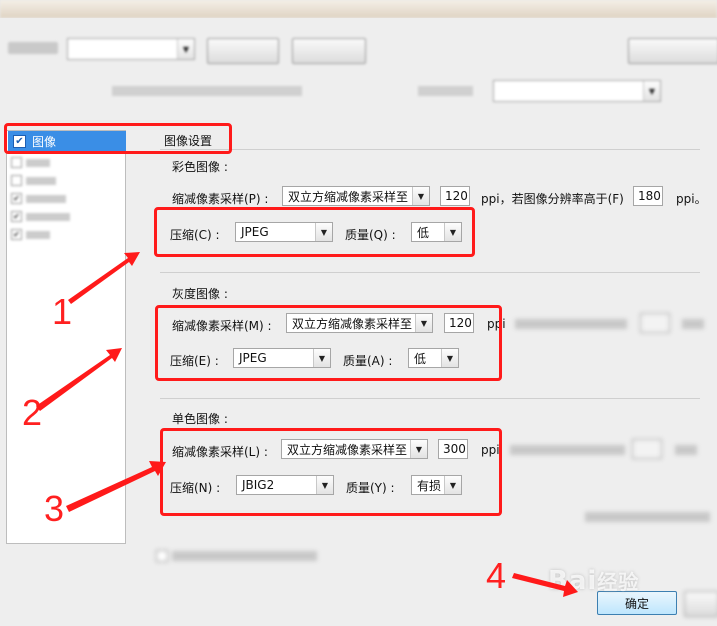  I want to click on standard-label, so click(445, 91).